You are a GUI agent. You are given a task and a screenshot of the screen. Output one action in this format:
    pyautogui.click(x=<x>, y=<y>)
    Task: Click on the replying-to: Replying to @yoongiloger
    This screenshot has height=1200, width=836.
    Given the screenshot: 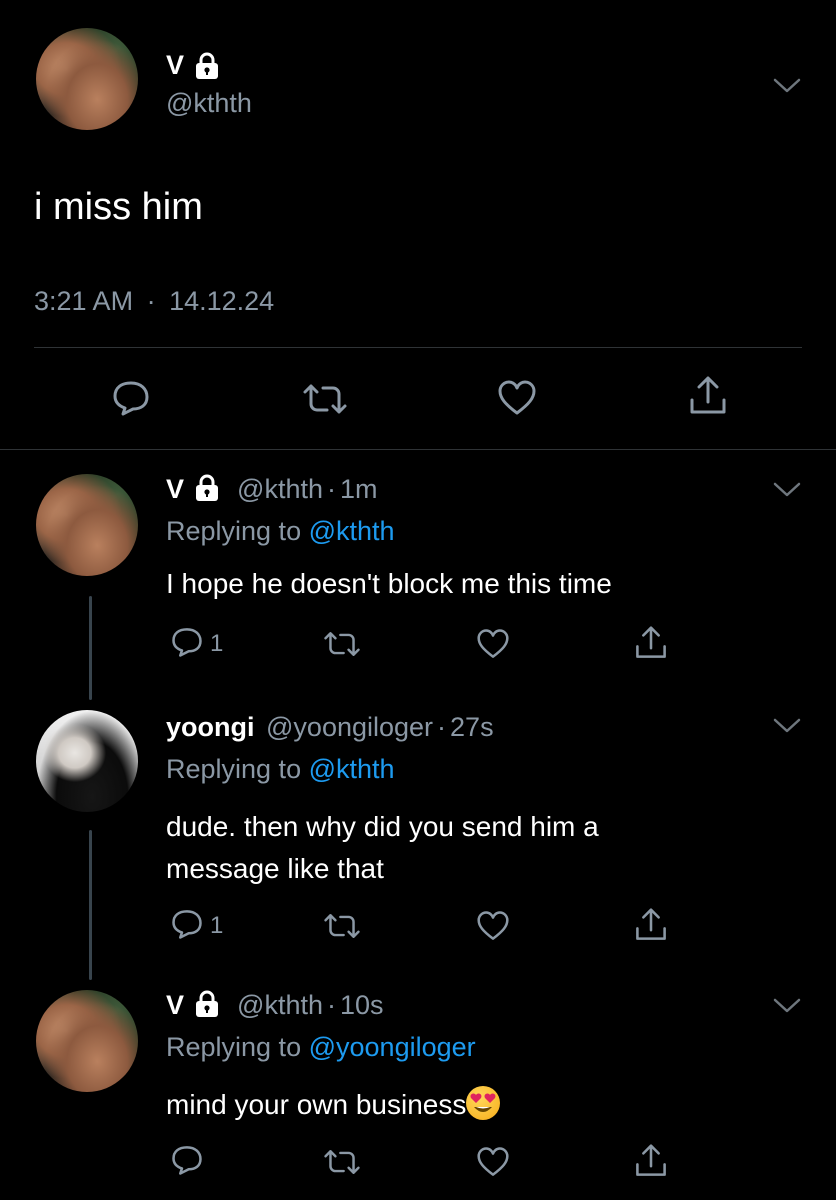 What is the action you would take?
    pyautogui.click(x=321, y=1047)
    